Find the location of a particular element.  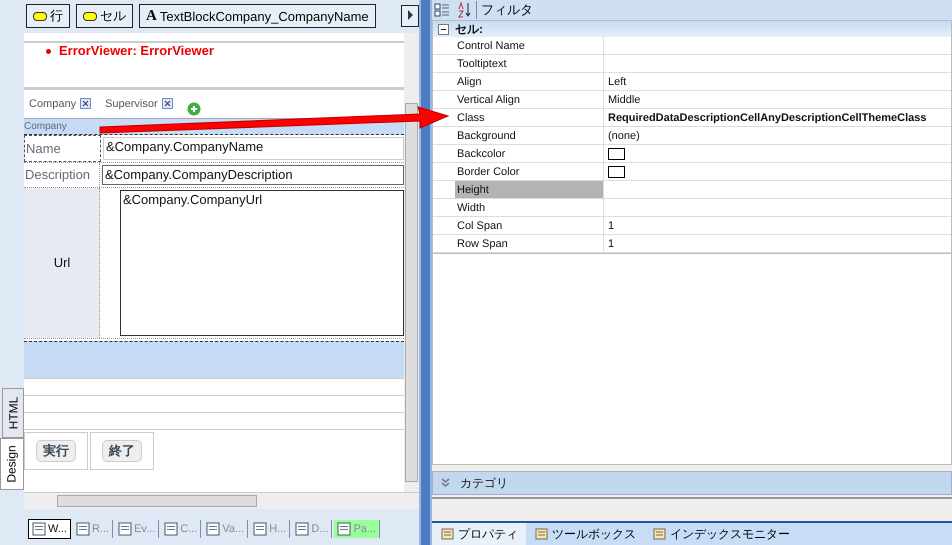

property-name: Align is located at coordinates (529, 81).